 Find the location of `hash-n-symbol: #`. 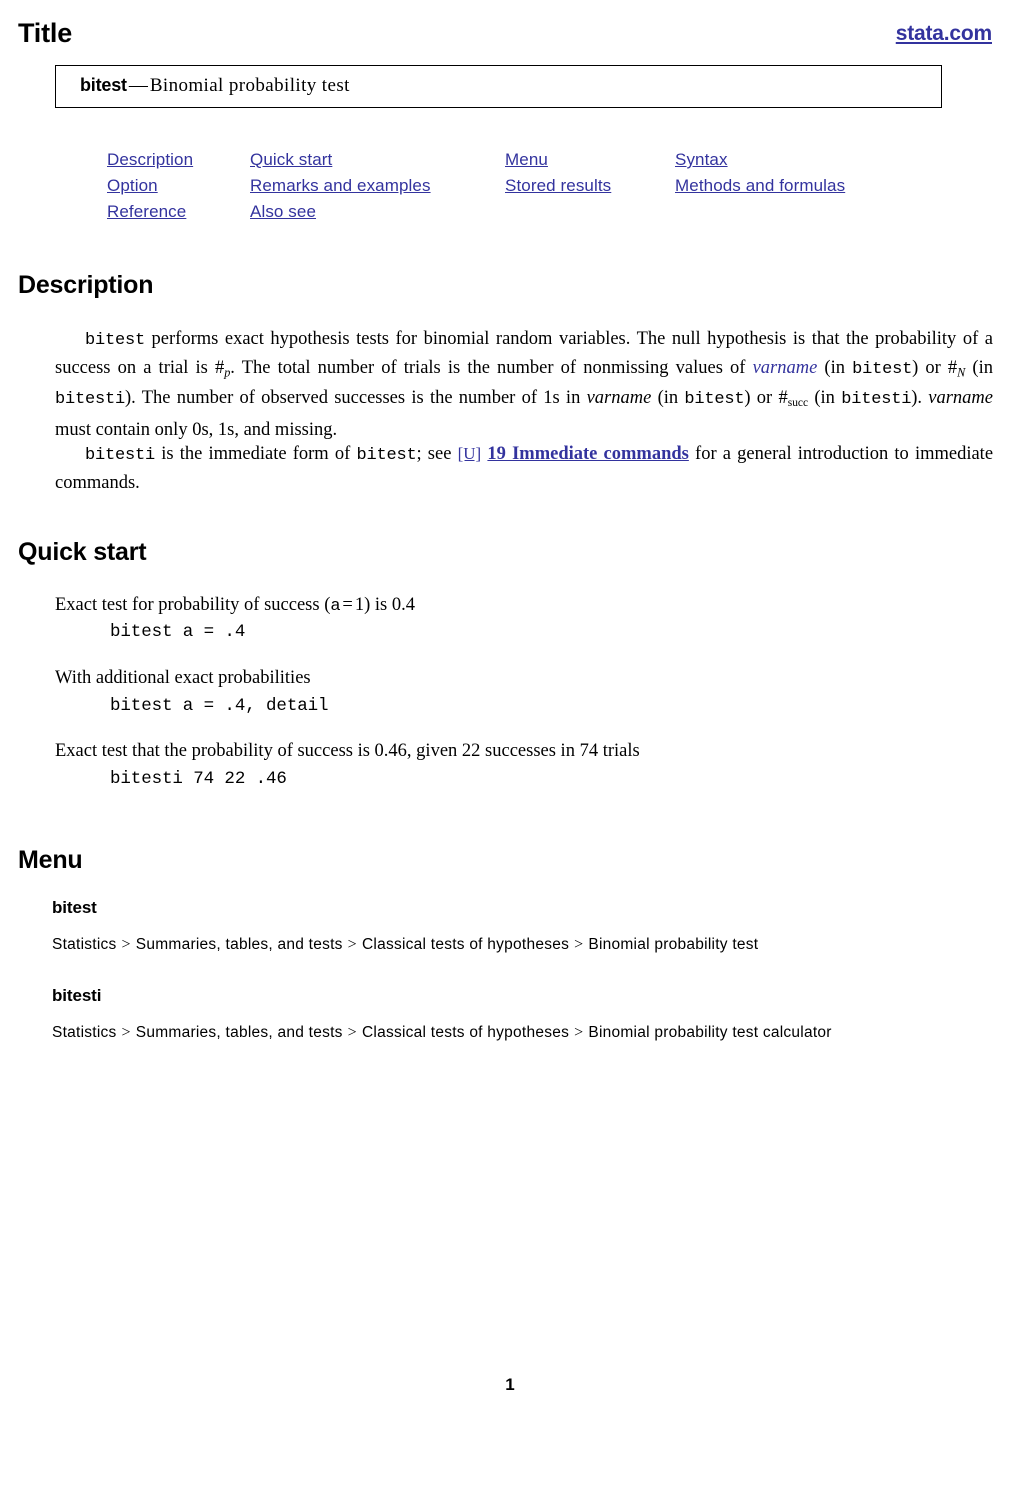

hash-n-symbol: # is located at coordinates (952, 367).